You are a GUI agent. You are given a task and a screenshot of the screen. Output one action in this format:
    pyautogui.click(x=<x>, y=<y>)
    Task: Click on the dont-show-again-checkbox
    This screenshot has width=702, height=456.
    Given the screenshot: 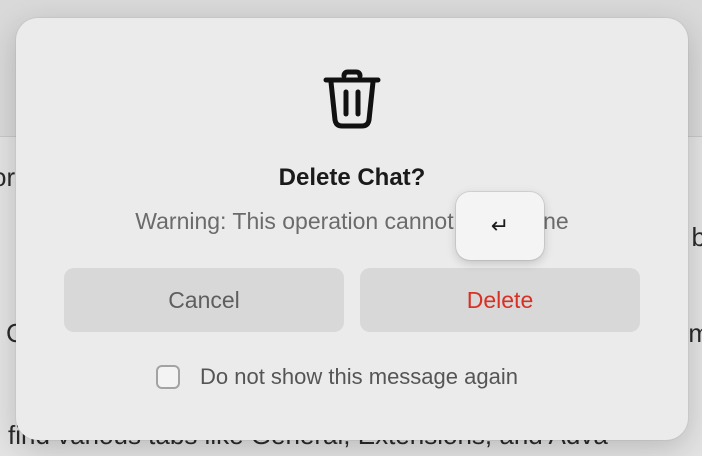 What is the action you would take?
    pyautogui.click(x=168, y=377)
    